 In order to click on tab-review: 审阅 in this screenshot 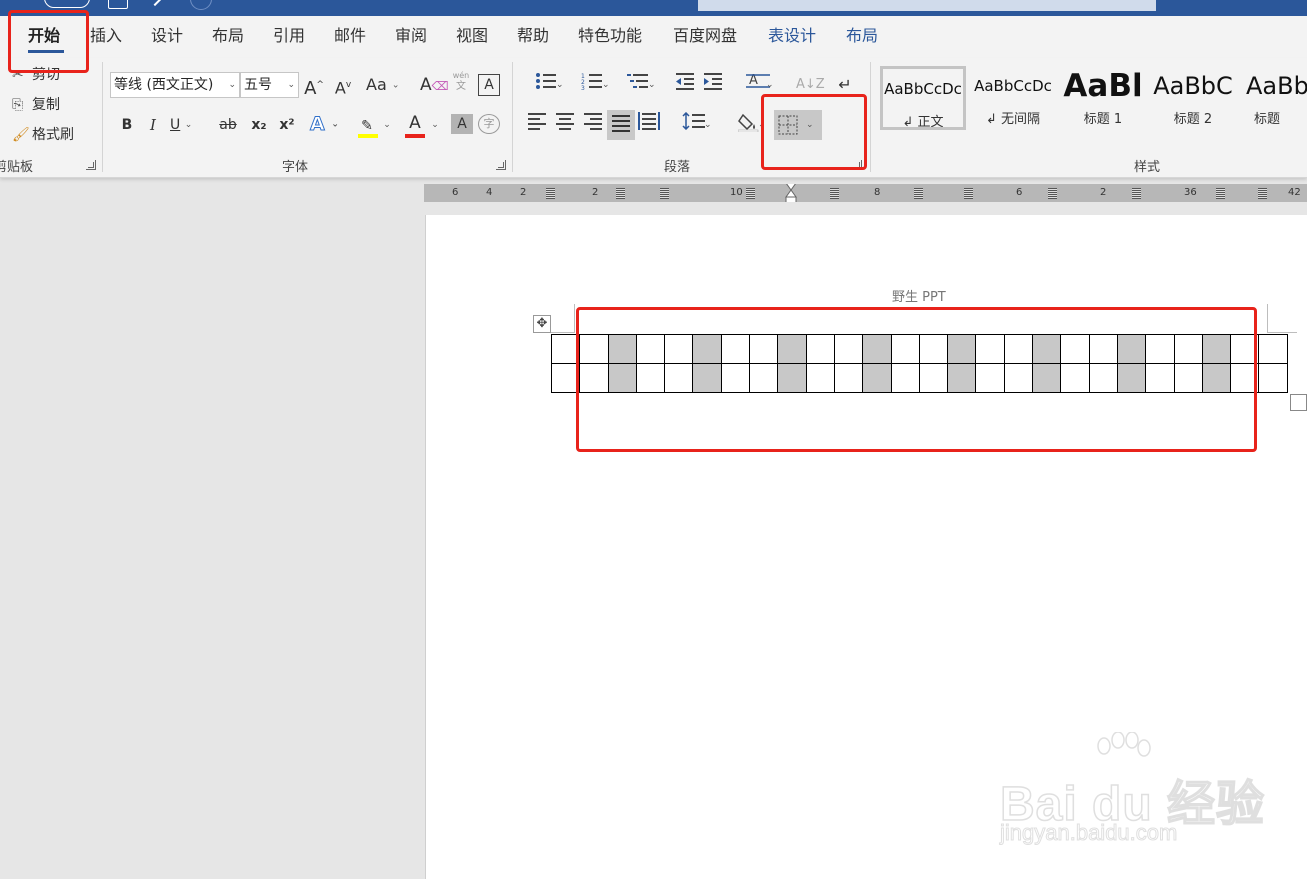, I will do `click(411, 36)`.